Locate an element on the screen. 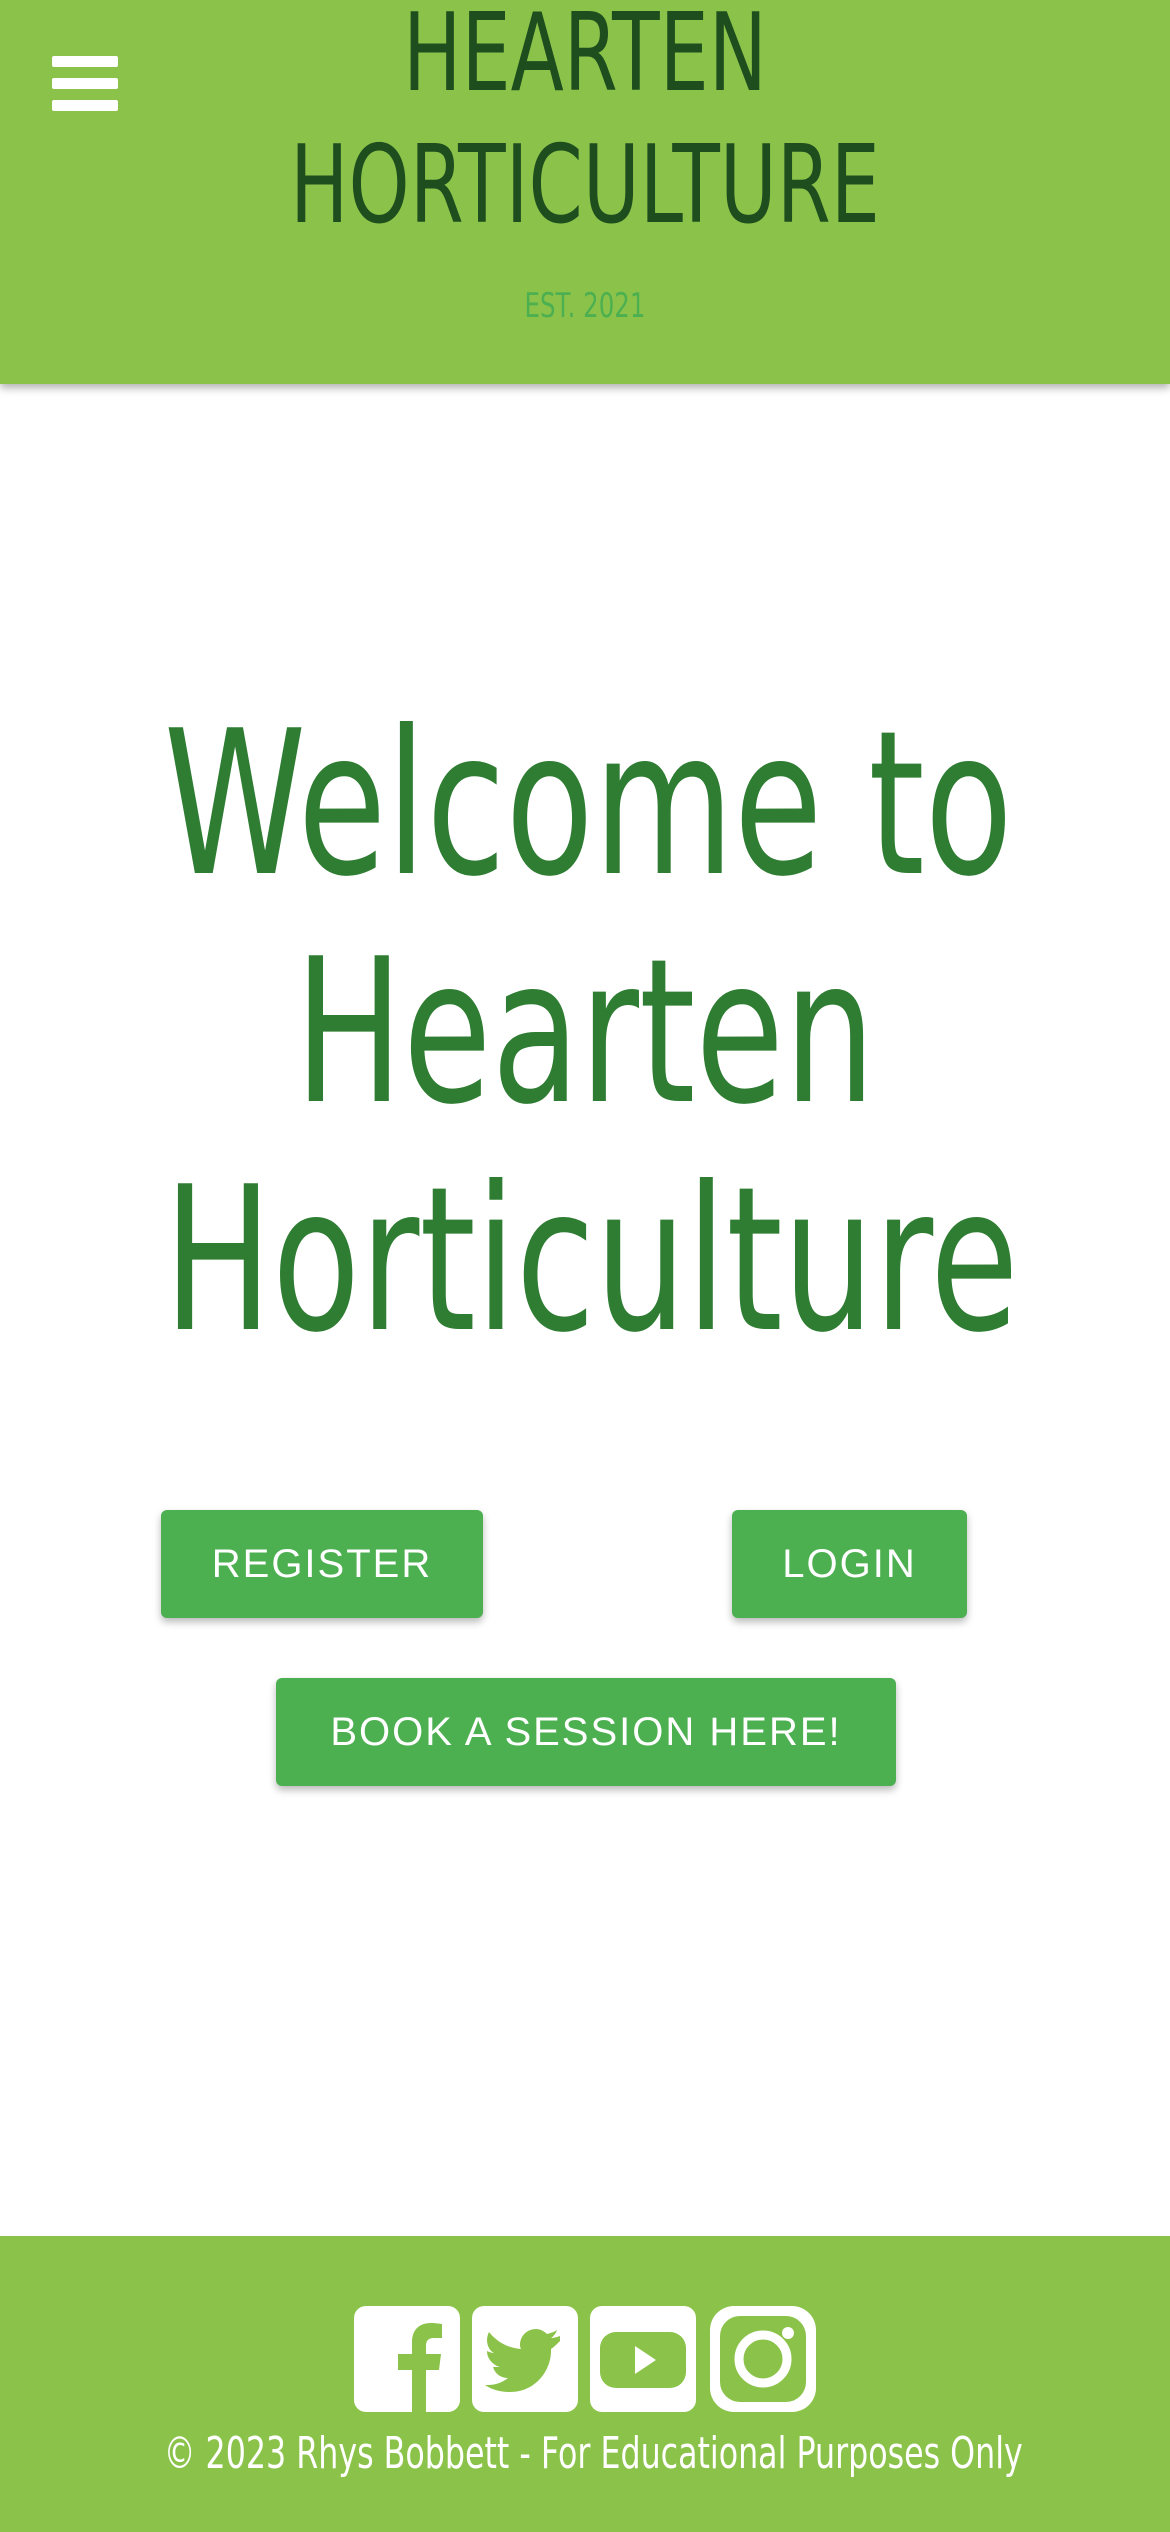  facebook-icon is located at coordinates (407, 2359).